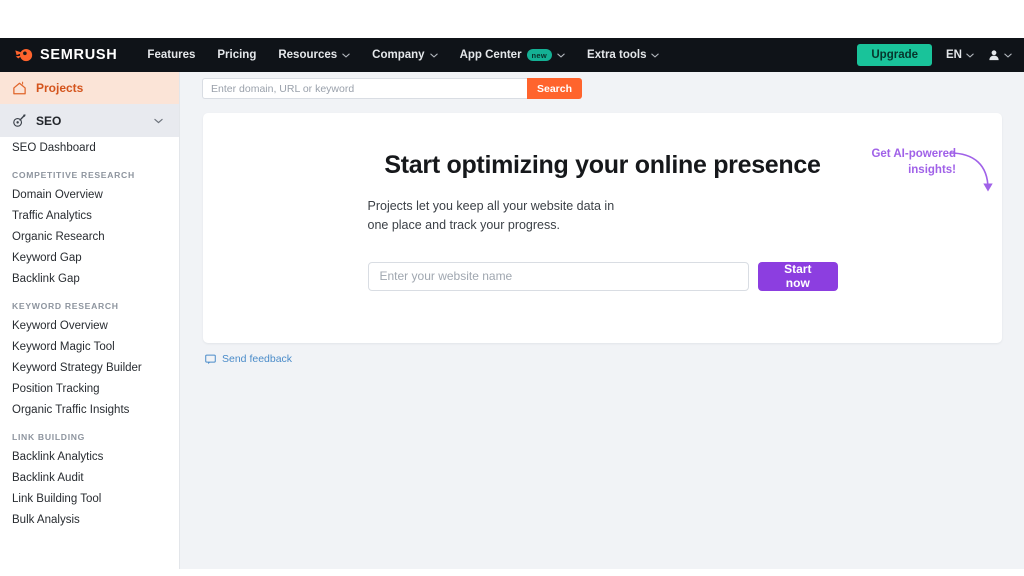 Image resolution: width=1024 pixels, height=576 pixels. I want to click on nav-item-company: Company, so click(405, 55).